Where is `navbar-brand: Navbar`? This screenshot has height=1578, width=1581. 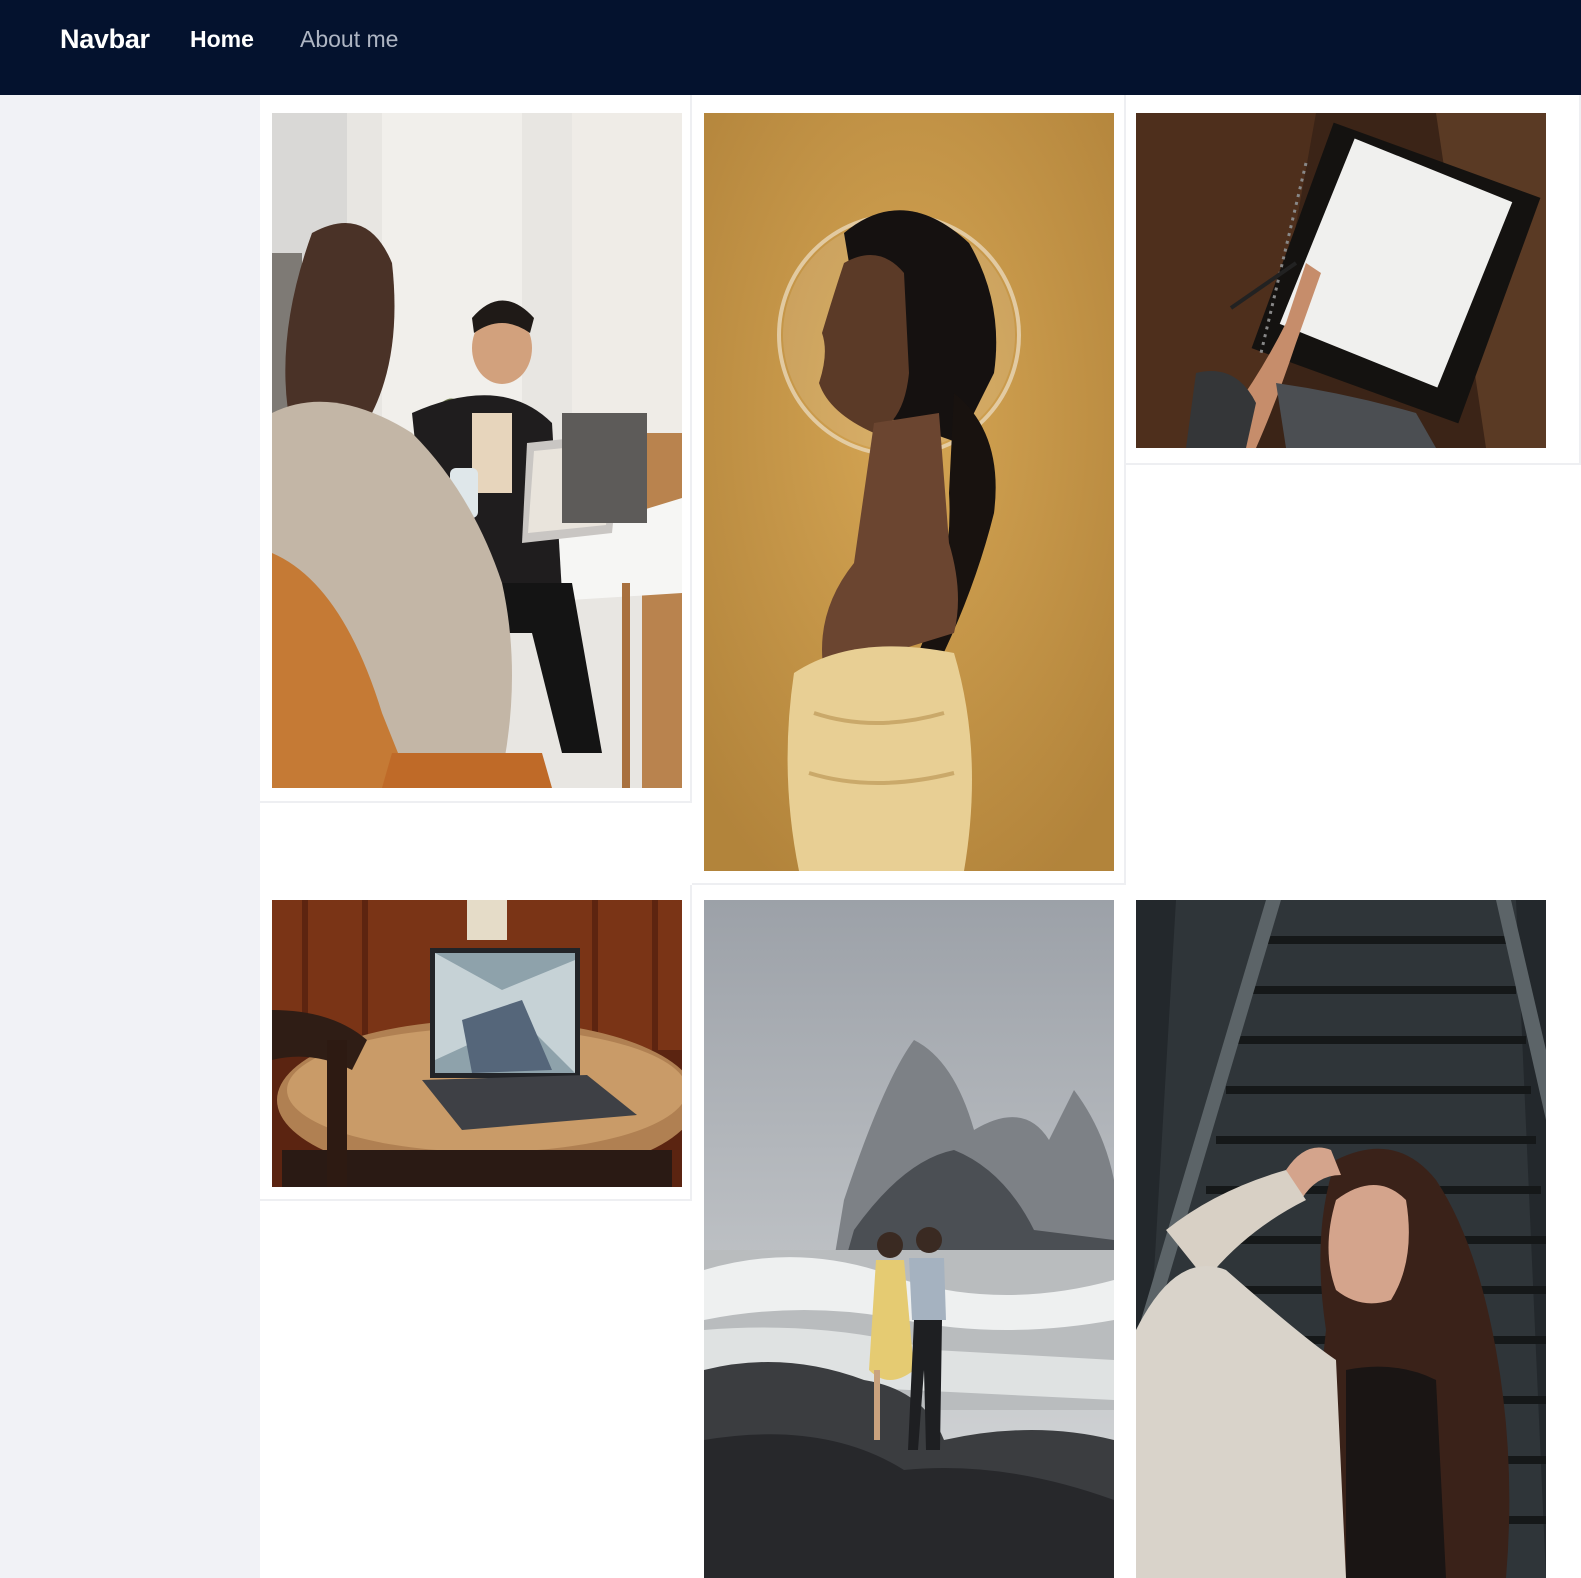
navbar-brand: Navbar is located at coordinates (105, 39).